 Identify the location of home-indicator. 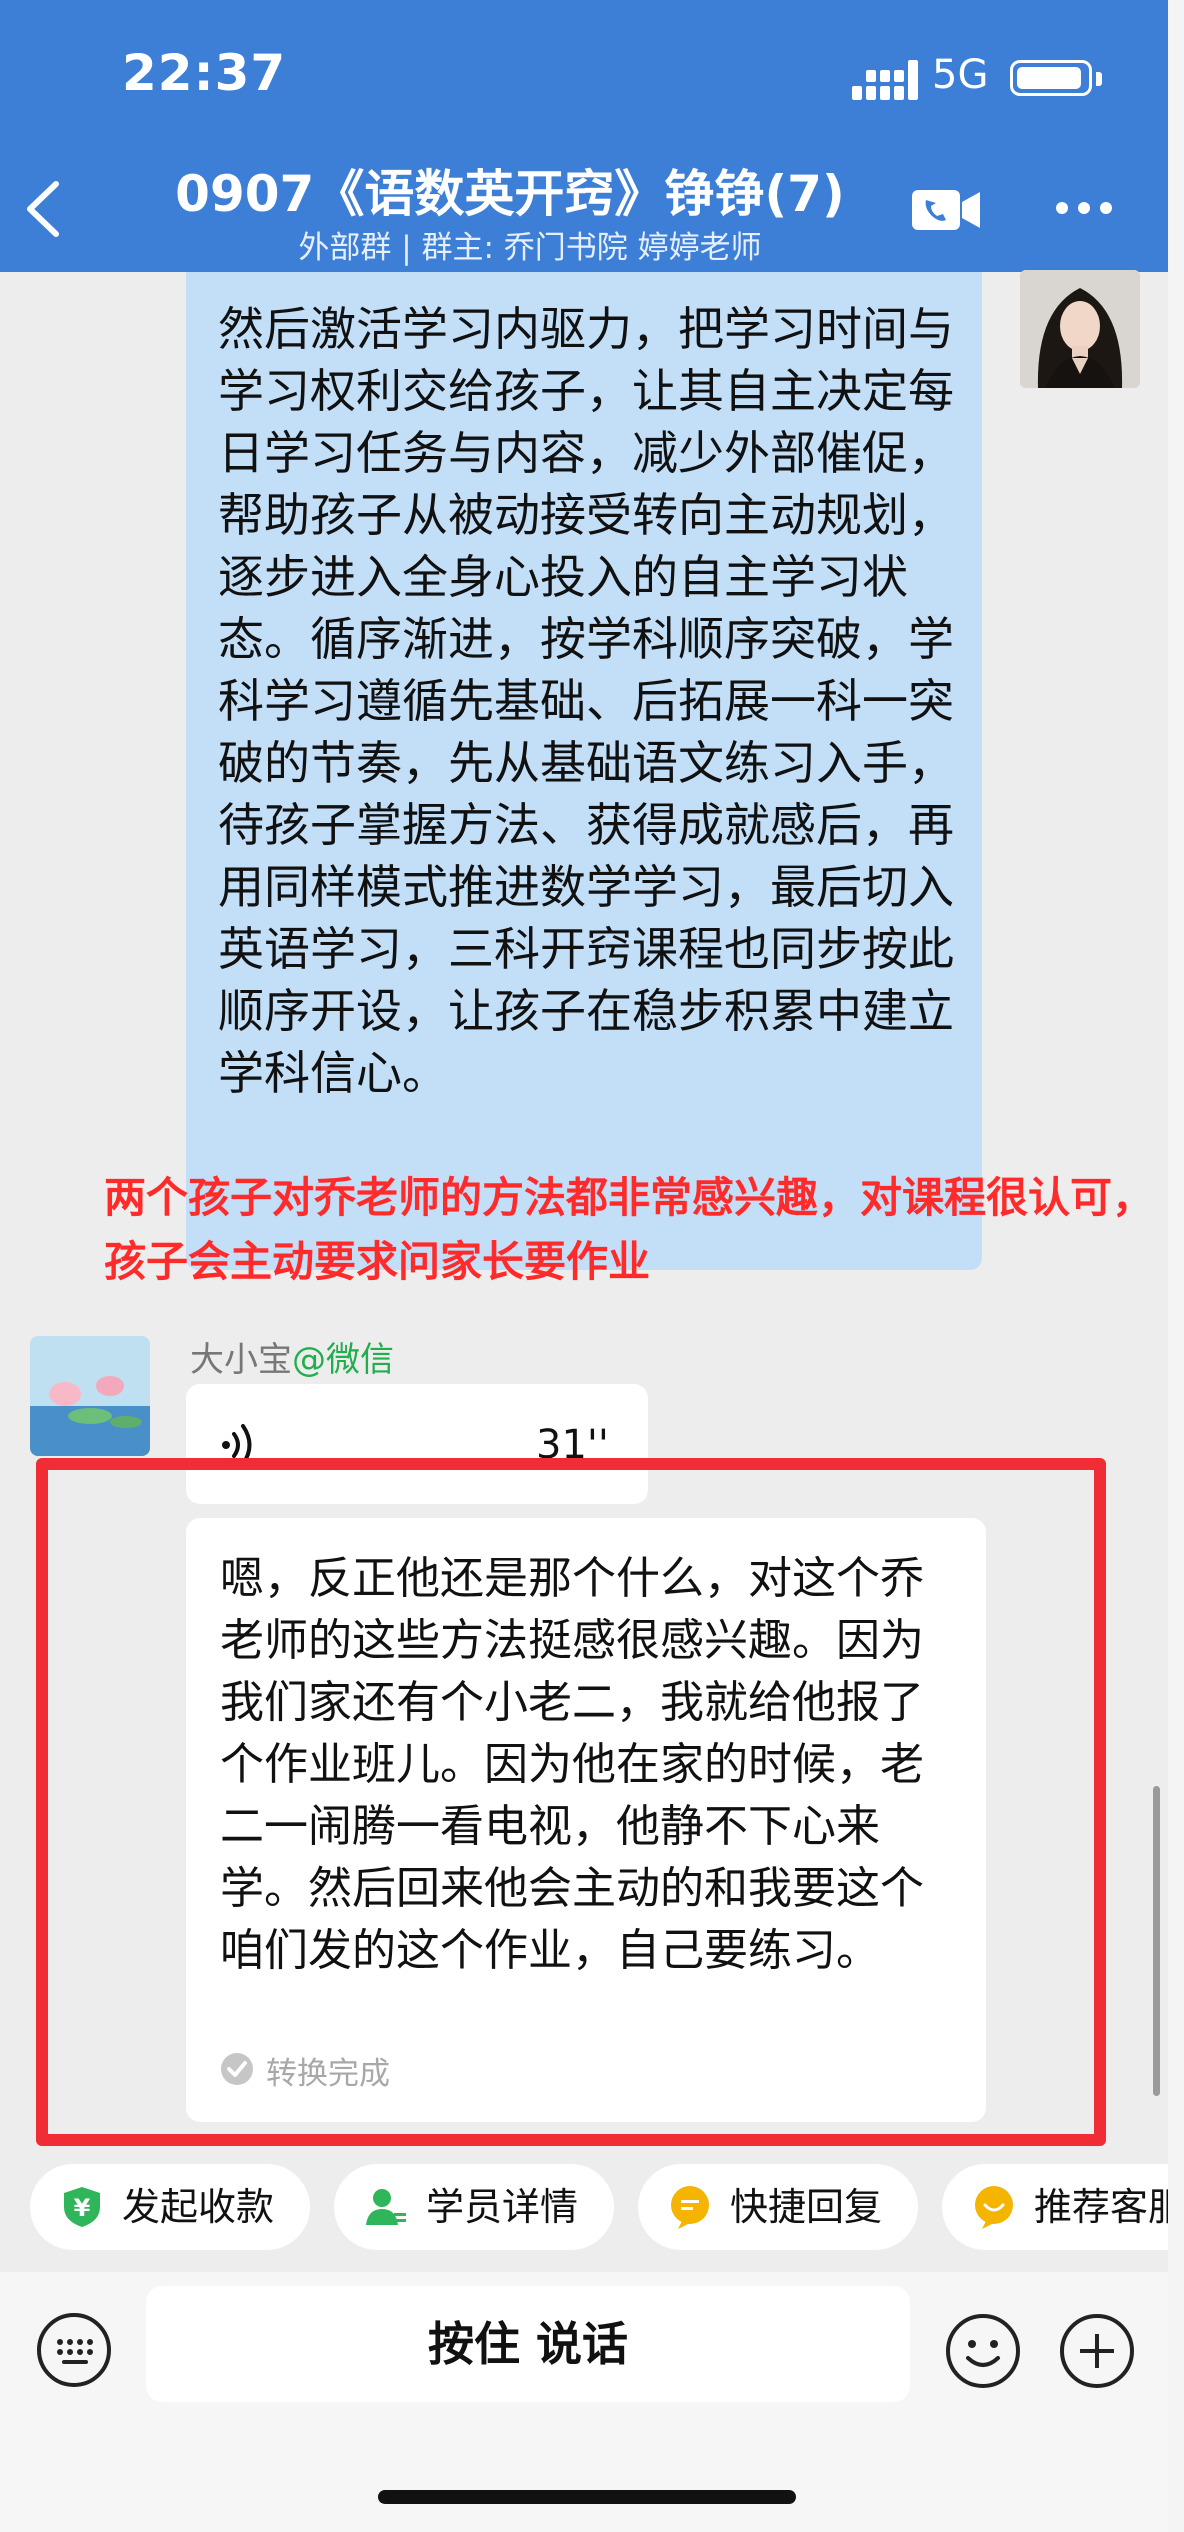
(587, 2497).